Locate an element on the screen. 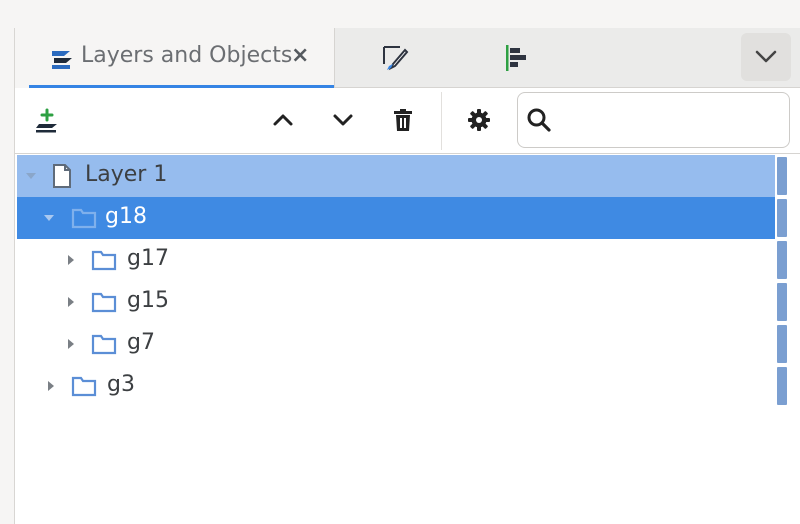 The height and width of the screenshot is (524, 800). chevron-up-icon is located at coordinates (283, 120).